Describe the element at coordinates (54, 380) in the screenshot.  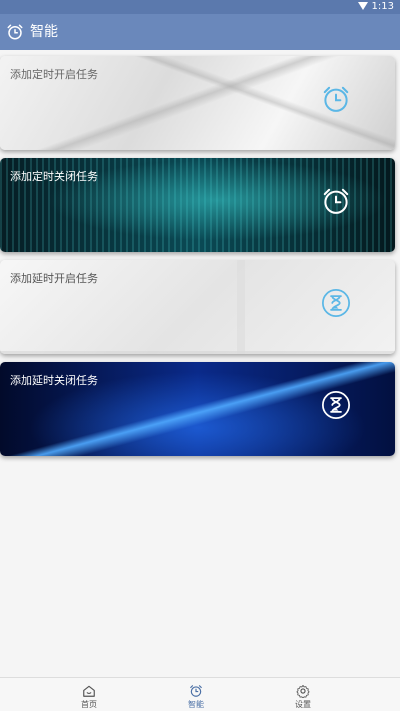
I see `card-label: 添加延时关闭任务` at that location.